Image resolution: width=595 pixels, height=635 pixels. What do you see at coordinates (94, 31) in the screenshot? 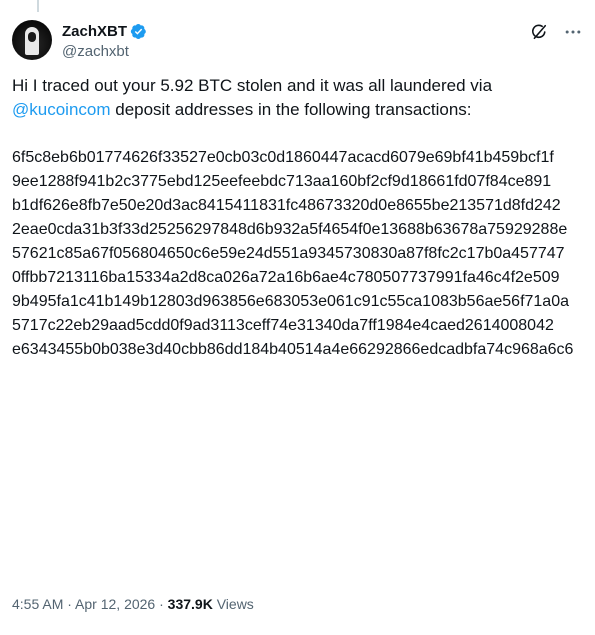
I see `author-display-name: ZachXBT` at bounding box center [94, 31].